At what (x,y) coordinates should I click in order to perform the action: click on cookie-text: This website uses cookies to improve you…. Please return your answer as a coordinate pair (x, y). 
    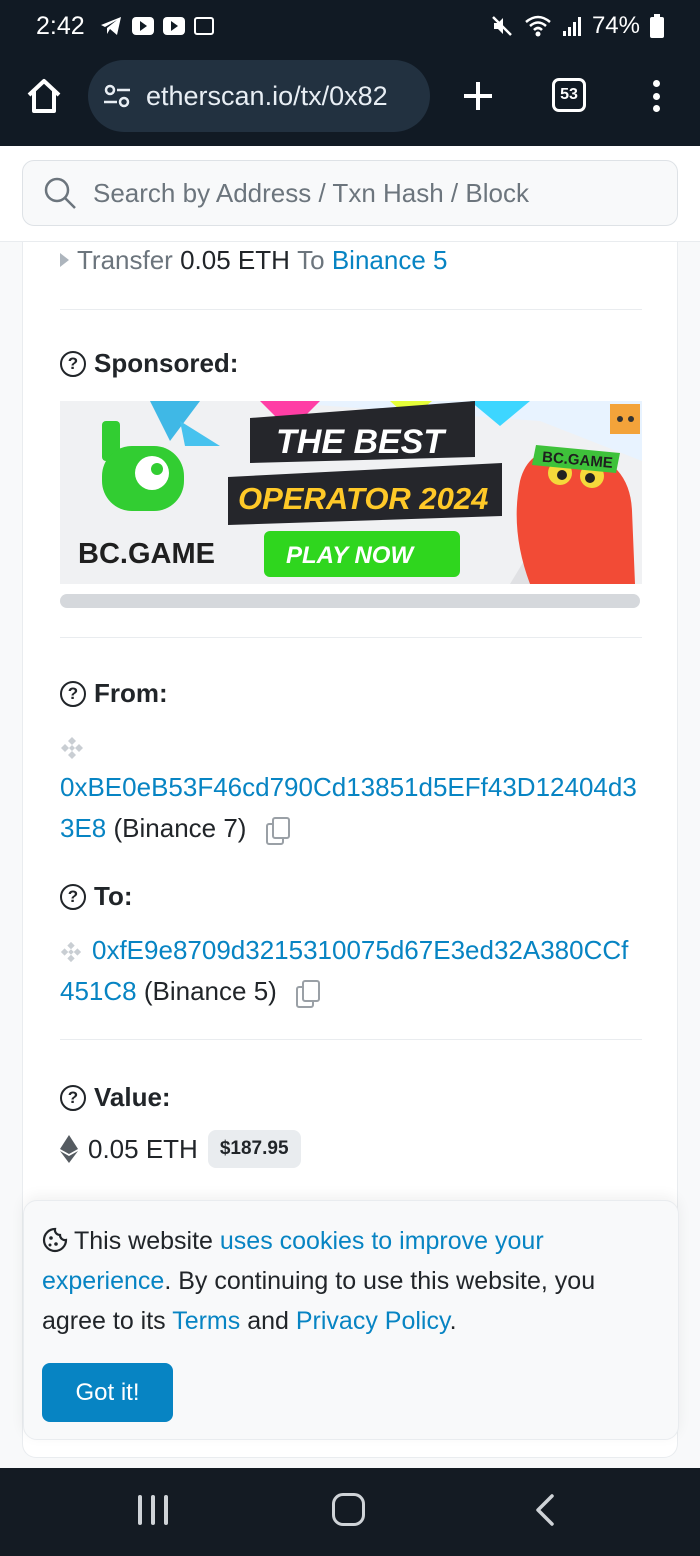
    Looking at the image, I should click on (351, 1281).